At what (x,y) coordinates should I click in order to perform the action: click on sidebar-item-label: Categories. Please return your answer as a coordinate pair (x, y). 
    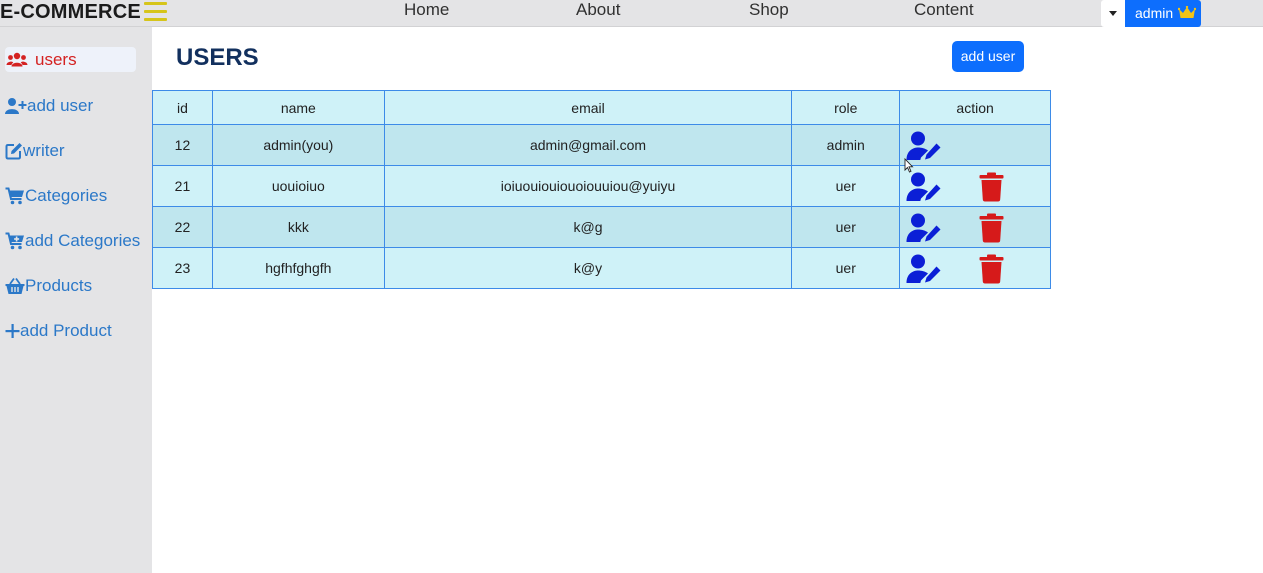
    Looking at the image, I should click on (66, 195).